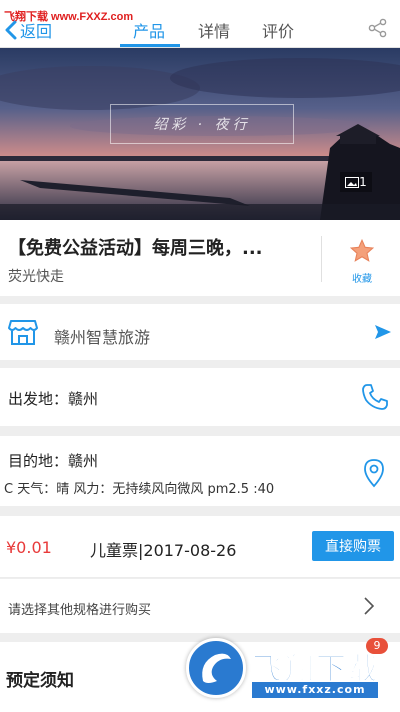 The height and width of the screenshot is (712, 400). What do you see at coordinates (362, 250) in the screenshot?
I see `star-icon` at bounding box center [362, 250].